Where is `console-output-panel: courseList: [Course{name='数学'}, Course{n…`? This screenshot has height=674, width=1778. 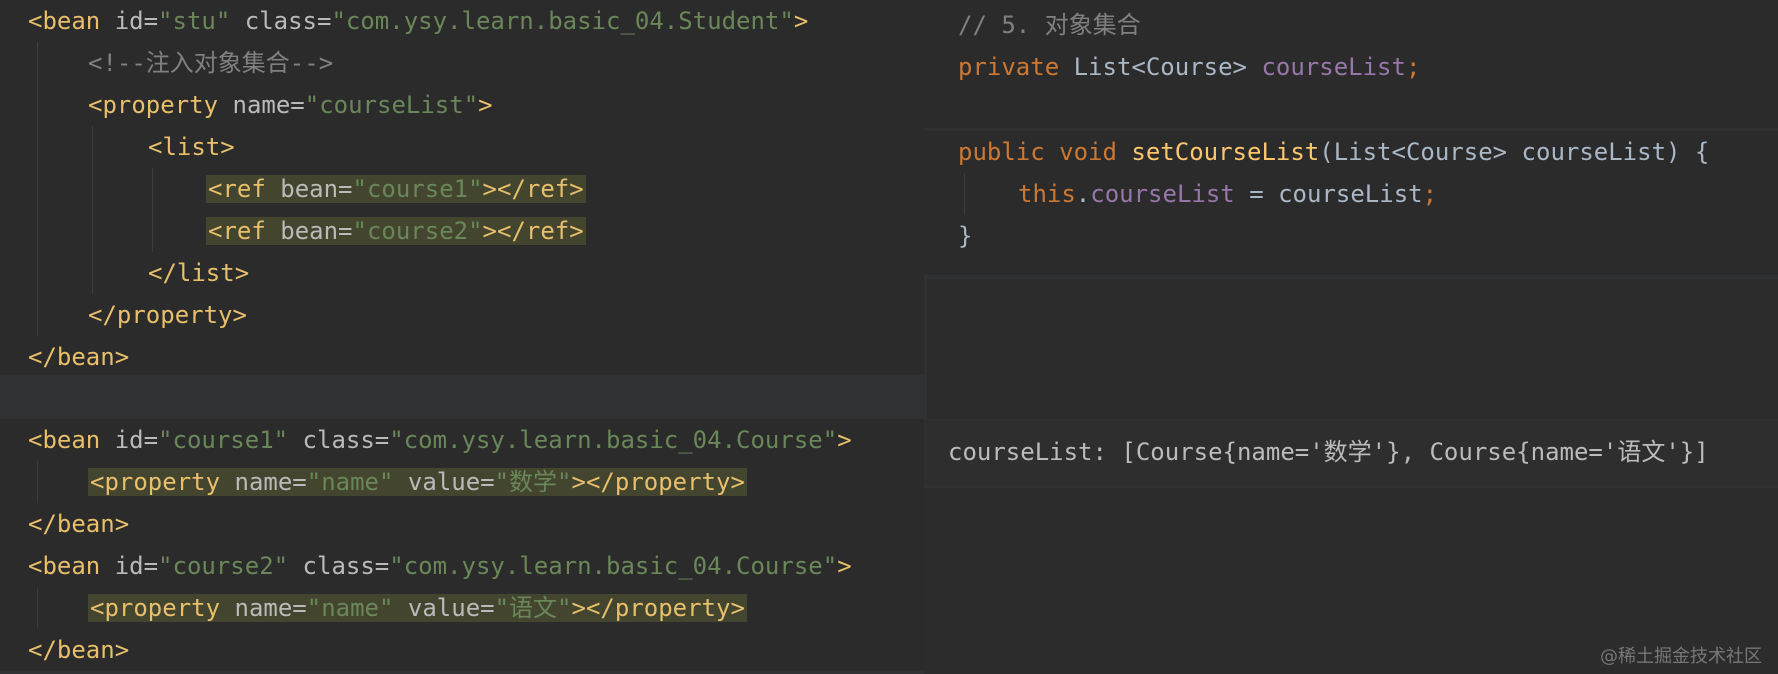 console-output-panel: courseList: [Course{name='数学'}, Course{n… is located at coordinates (1351, 452).